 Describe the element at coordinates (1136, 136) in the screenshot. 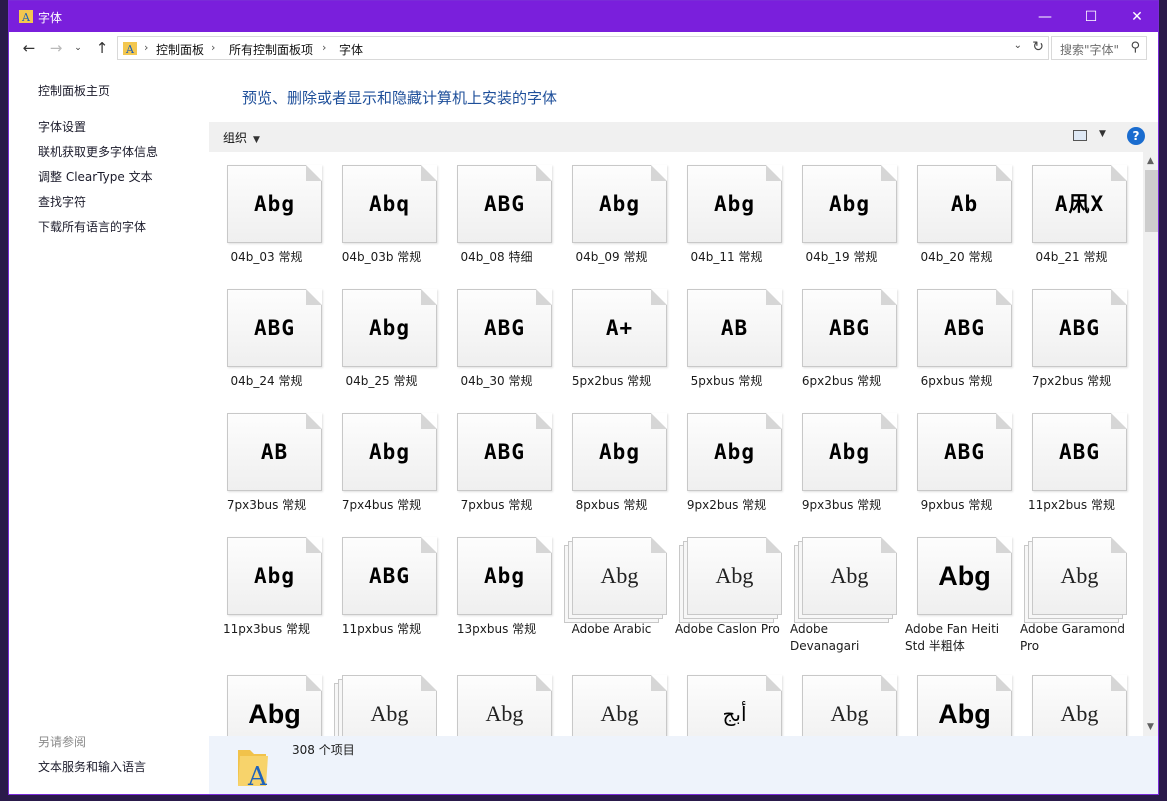

I see `help-icon: ?` at that location.